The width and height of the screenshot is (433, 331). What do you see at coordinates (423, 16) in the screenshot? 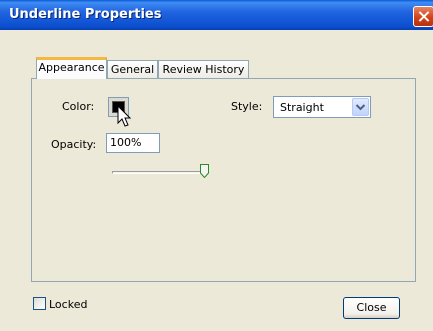
I see `close-window-icon` at bounding box center [423, 16].